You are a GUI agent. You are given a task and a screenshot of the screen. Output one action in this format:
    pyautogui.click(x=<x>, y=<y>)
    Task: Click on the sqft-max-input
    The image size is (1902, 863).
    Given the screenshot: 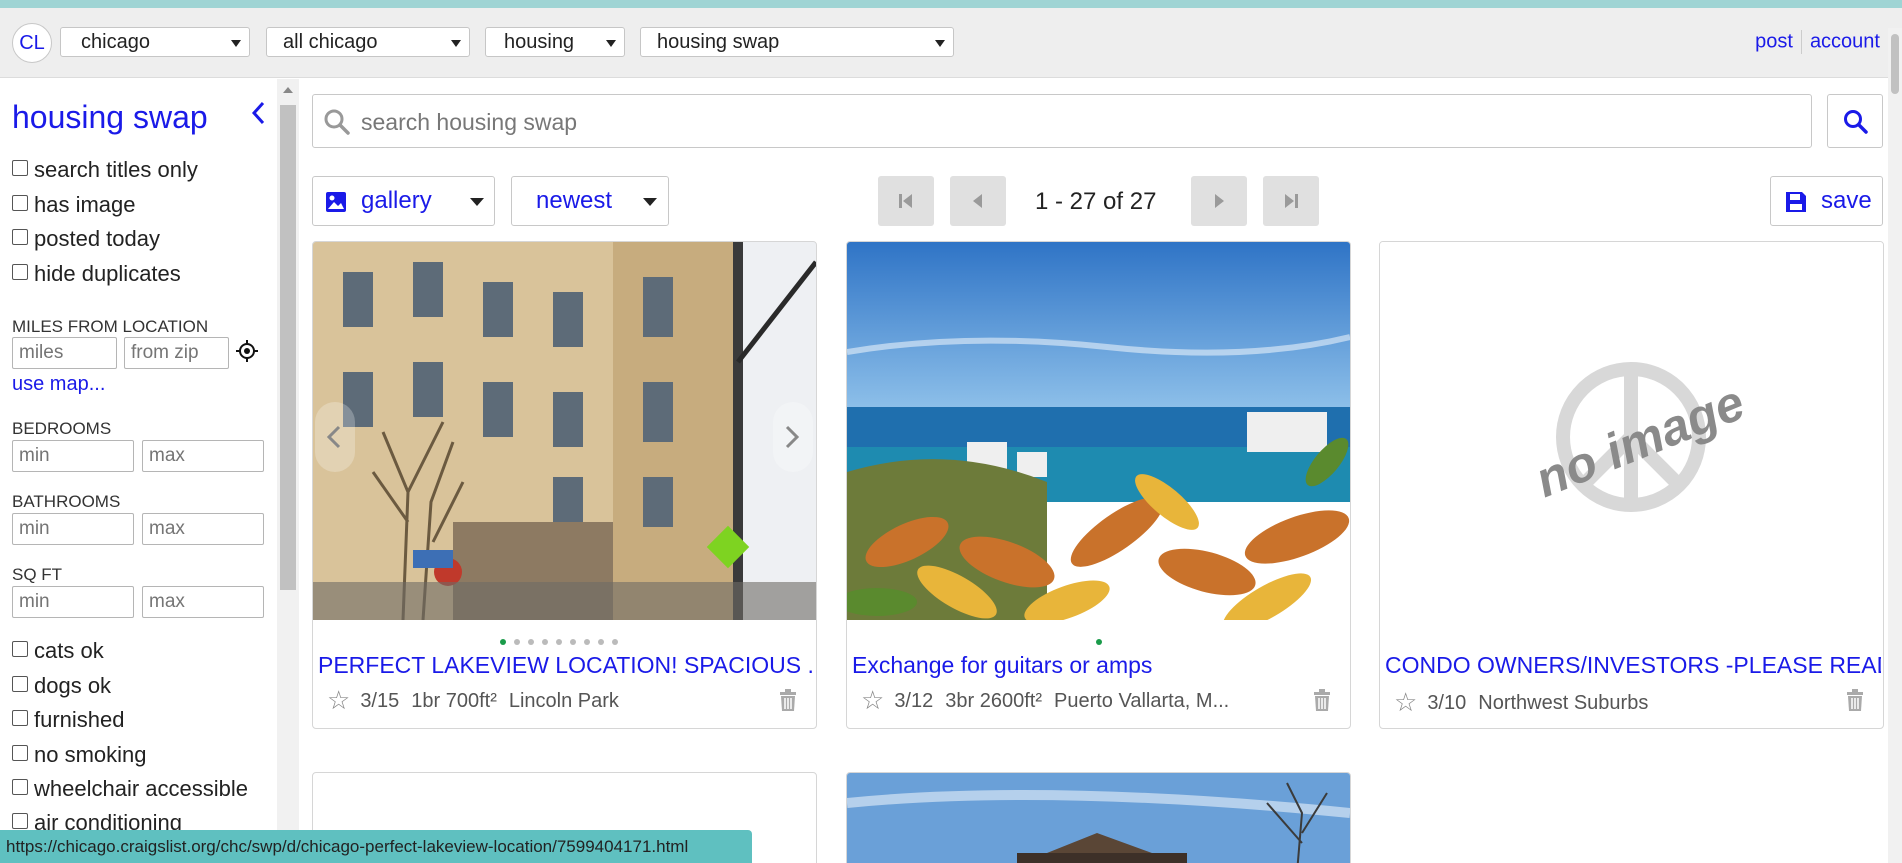 What is the action you would take?
    pyautogui.click(x=203, y=602)
    